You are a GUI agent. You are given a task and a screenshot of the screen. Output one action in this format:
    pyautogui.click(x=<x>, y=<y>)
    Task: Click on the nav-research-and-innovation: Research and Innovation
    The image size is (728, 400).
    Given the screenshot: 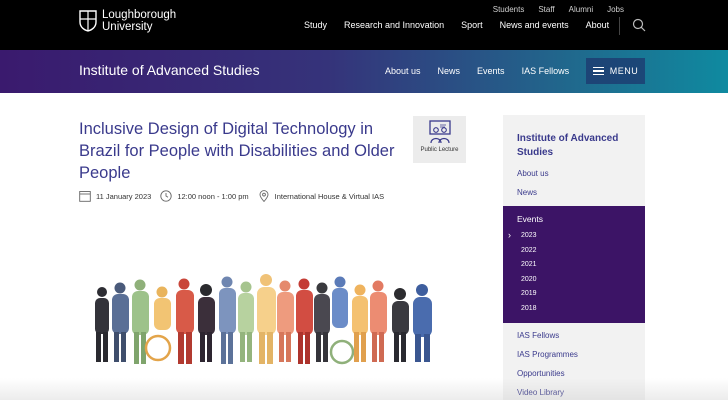 What is the action you would take?
    pyautogui.click(x=394, y=25)
    